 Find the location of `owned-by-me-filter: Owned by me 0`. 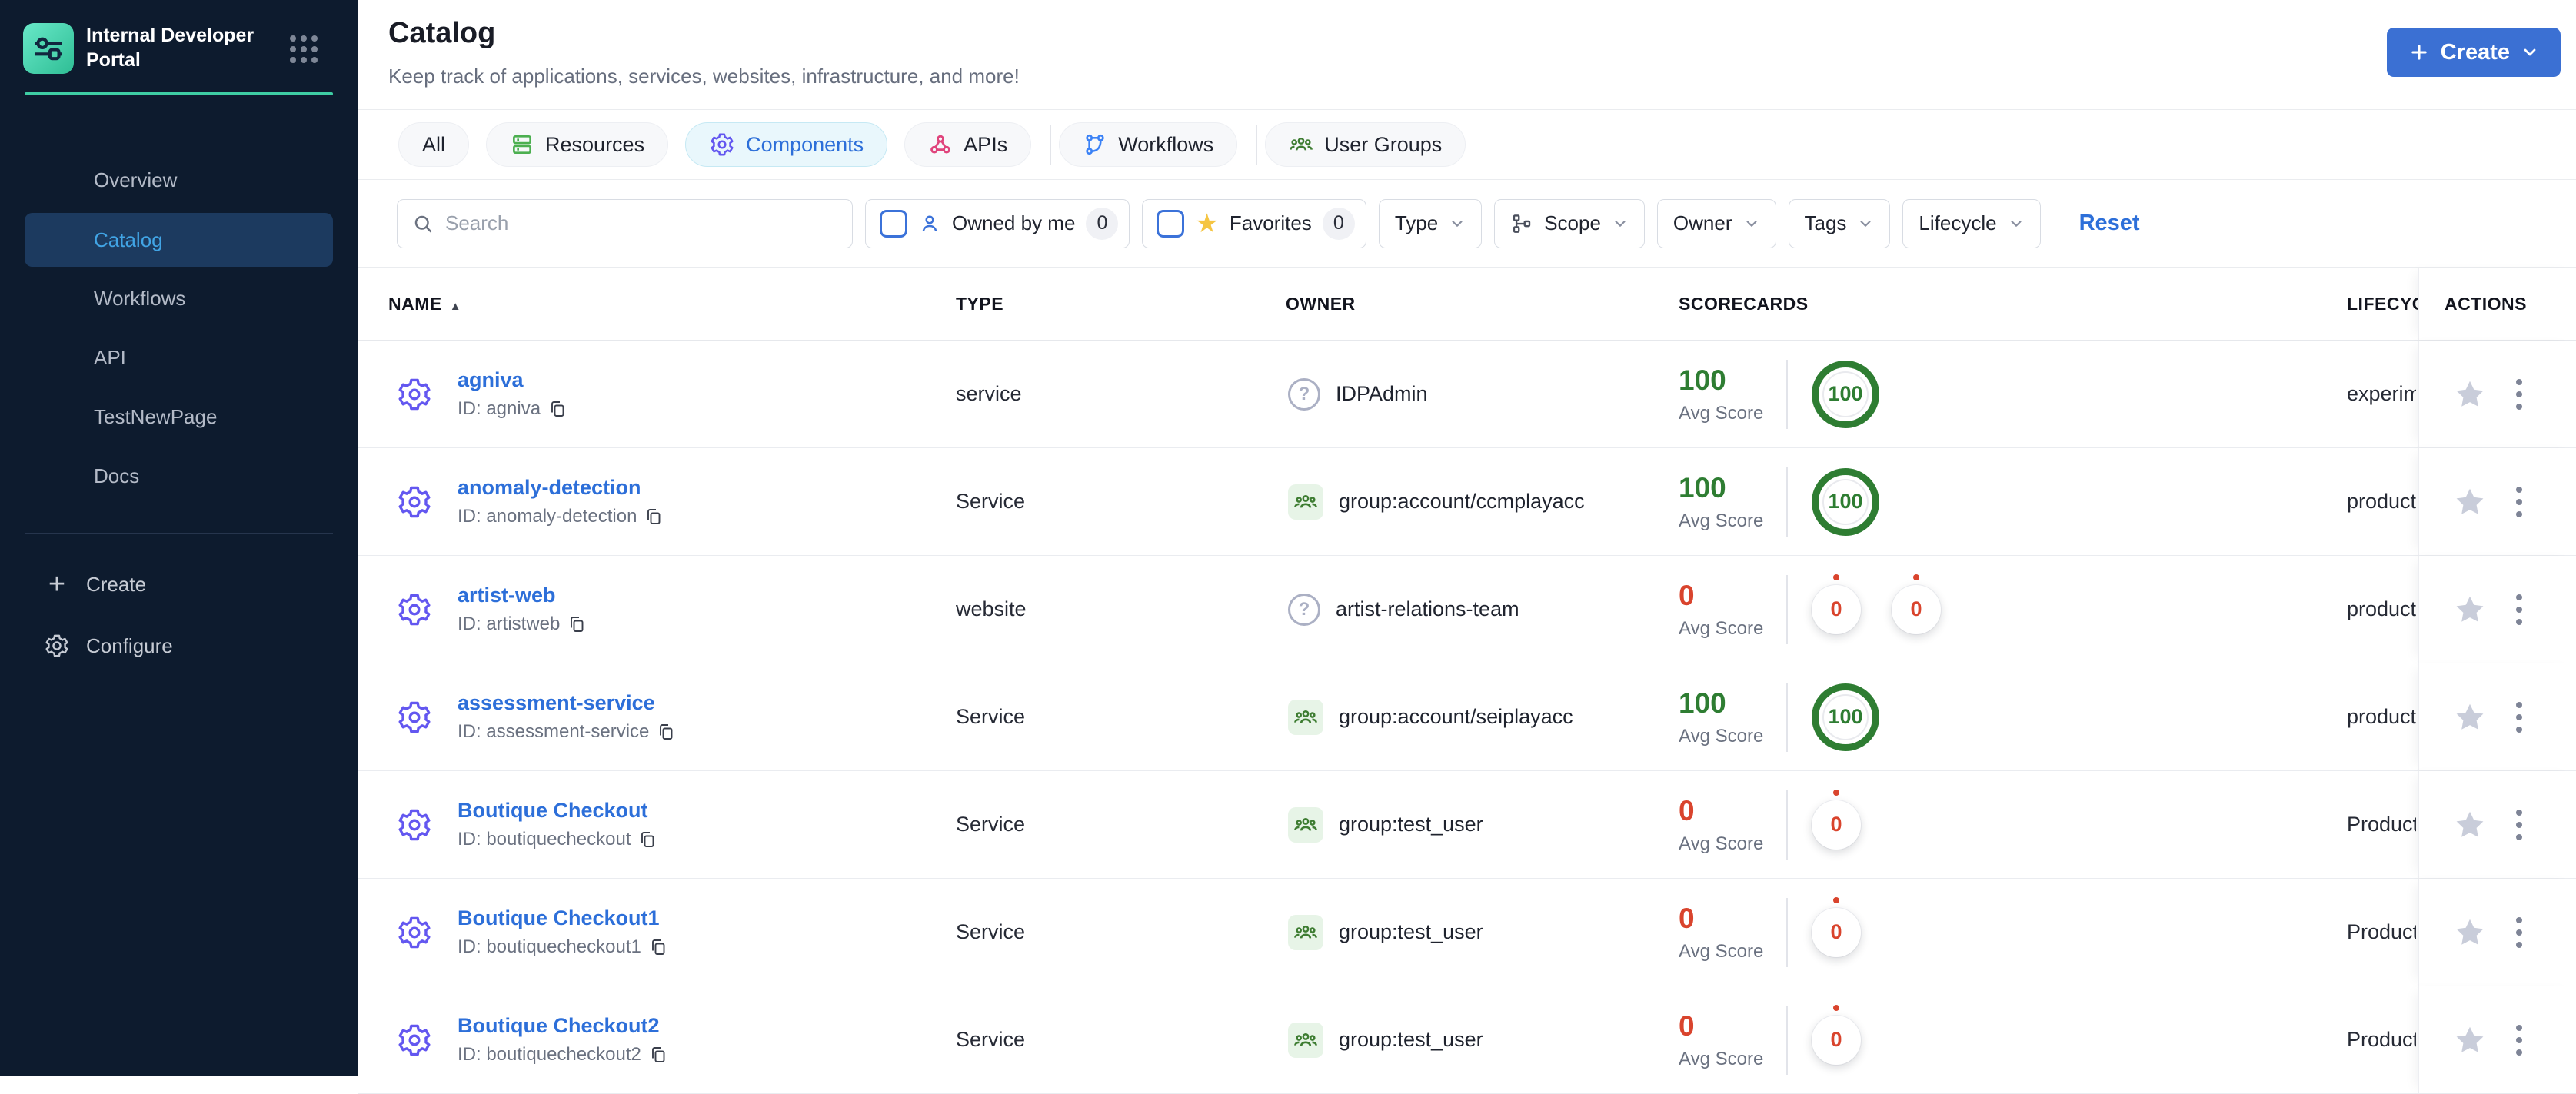

owned-by-me-filter: Owned by me 0 is located at coordinates (997, 223).